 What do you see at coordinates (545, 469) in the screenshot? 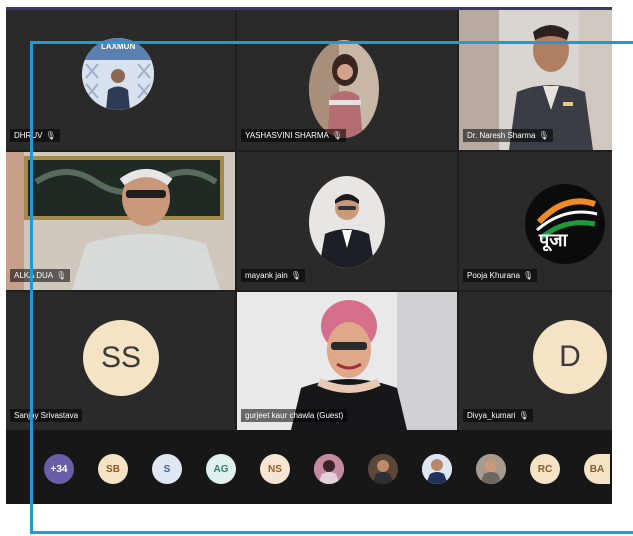
I see `participant-avatar: RC` at bounding box center [545, 469].